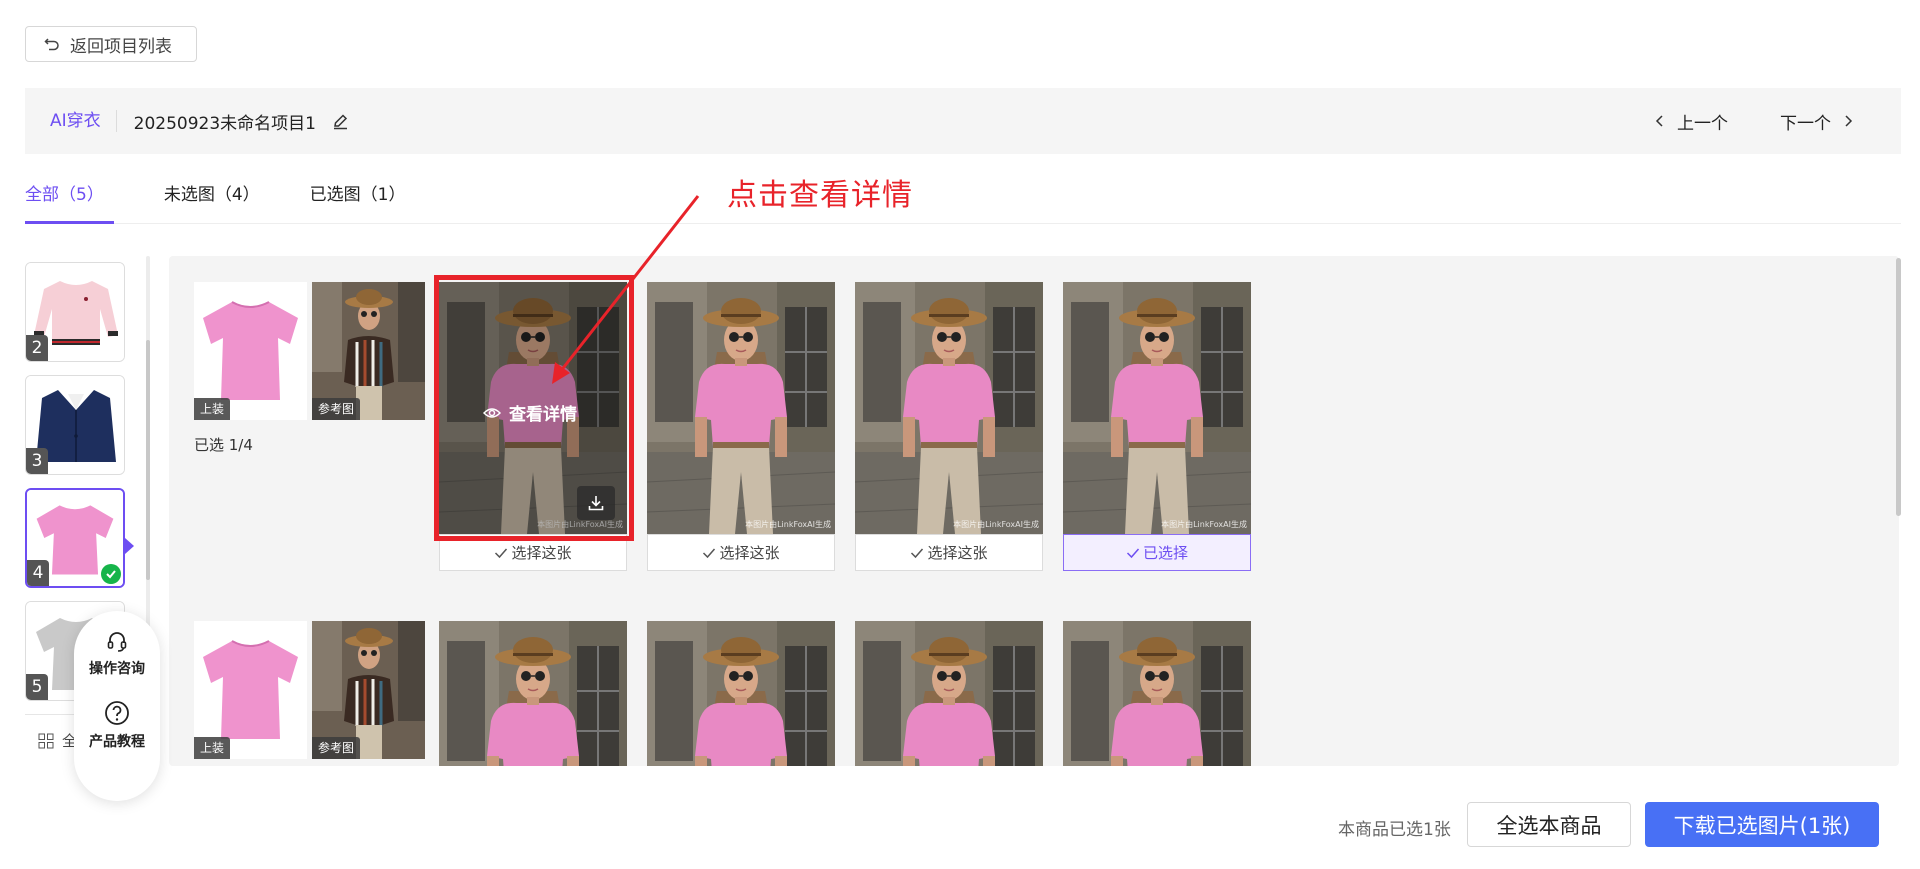  What do you see at coordinates (358, 200) in the screenshot?
I see `tab-selected: 已选图（1）` at bounding box center [358, 200].